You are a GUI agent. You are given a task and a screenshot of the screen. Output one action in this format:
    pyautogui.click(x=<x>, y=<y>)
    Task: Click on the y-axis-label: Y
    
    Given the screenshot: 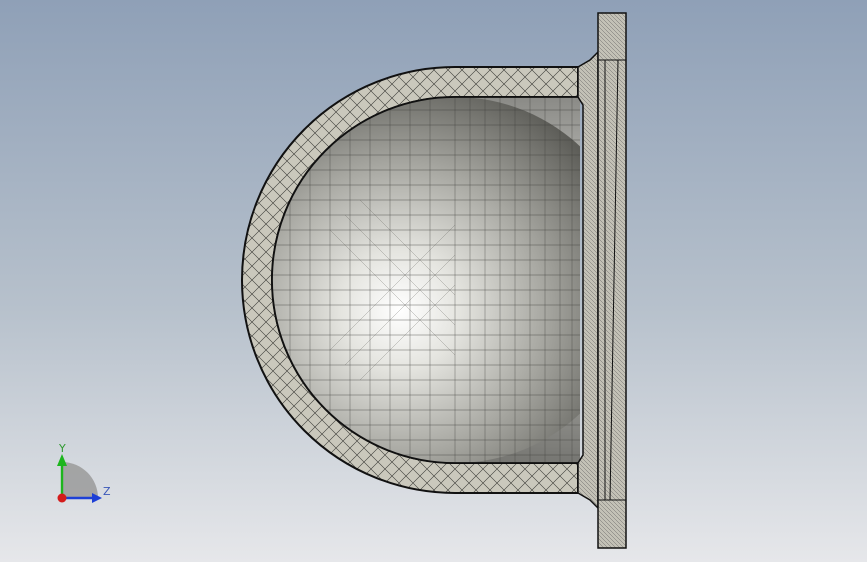 What is the action you would take?
    pyautogui.click(x=62, y=448)
    